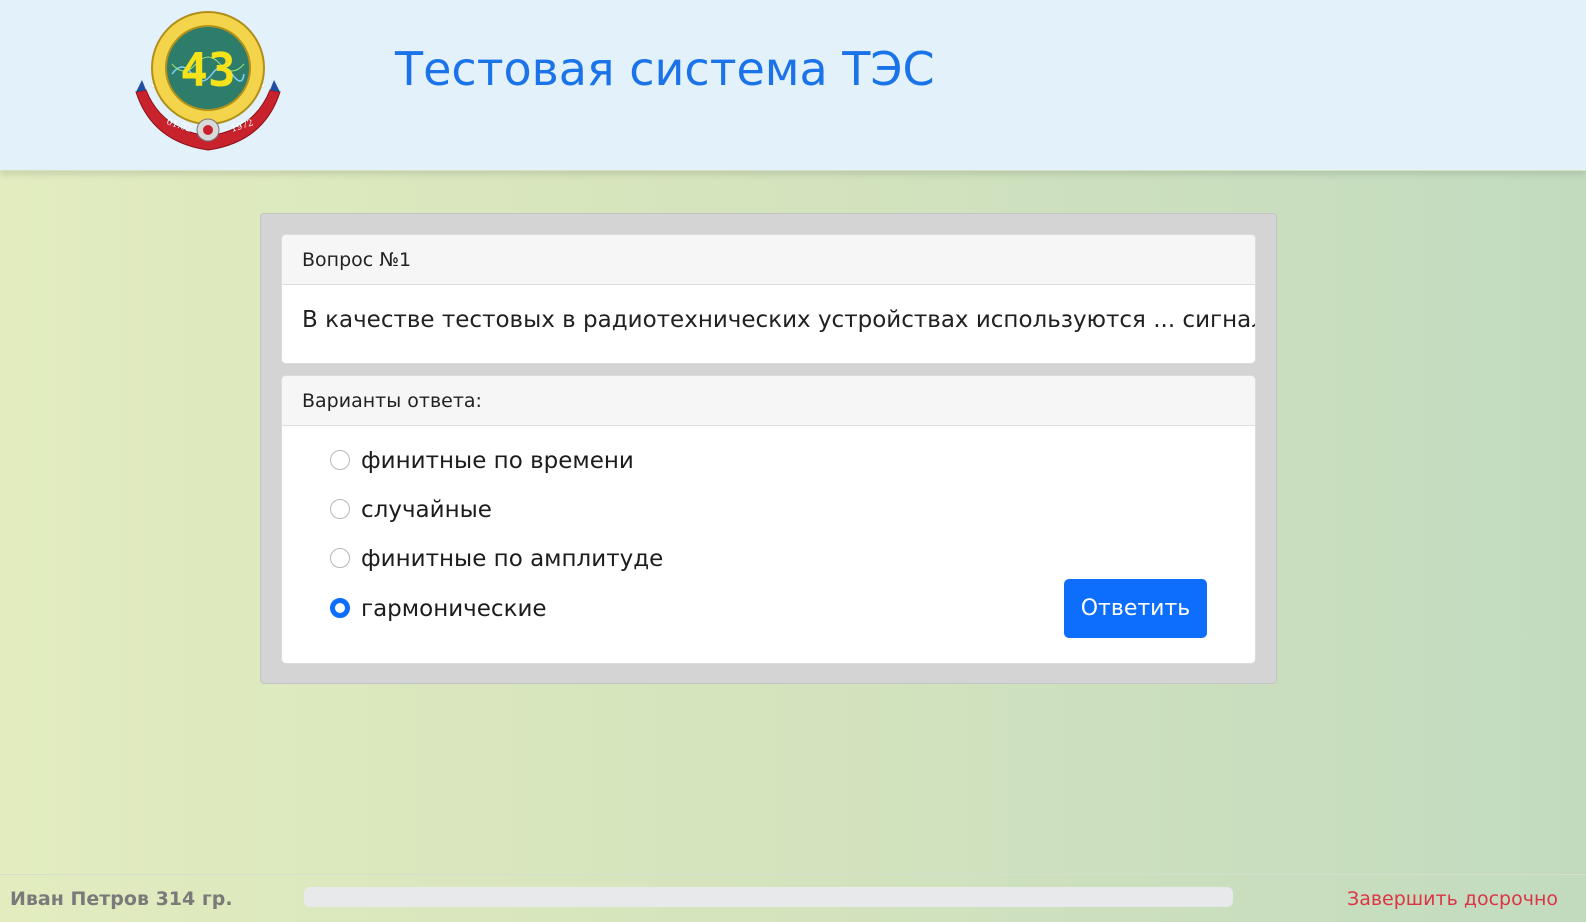 Image resolution: width=1586 pixels, height=922 pixels. What do you see at coordinates (665, 69) in the screenshot?
I see `app-title: Тестовая система ТЭС` at bounding box center [665, 69].